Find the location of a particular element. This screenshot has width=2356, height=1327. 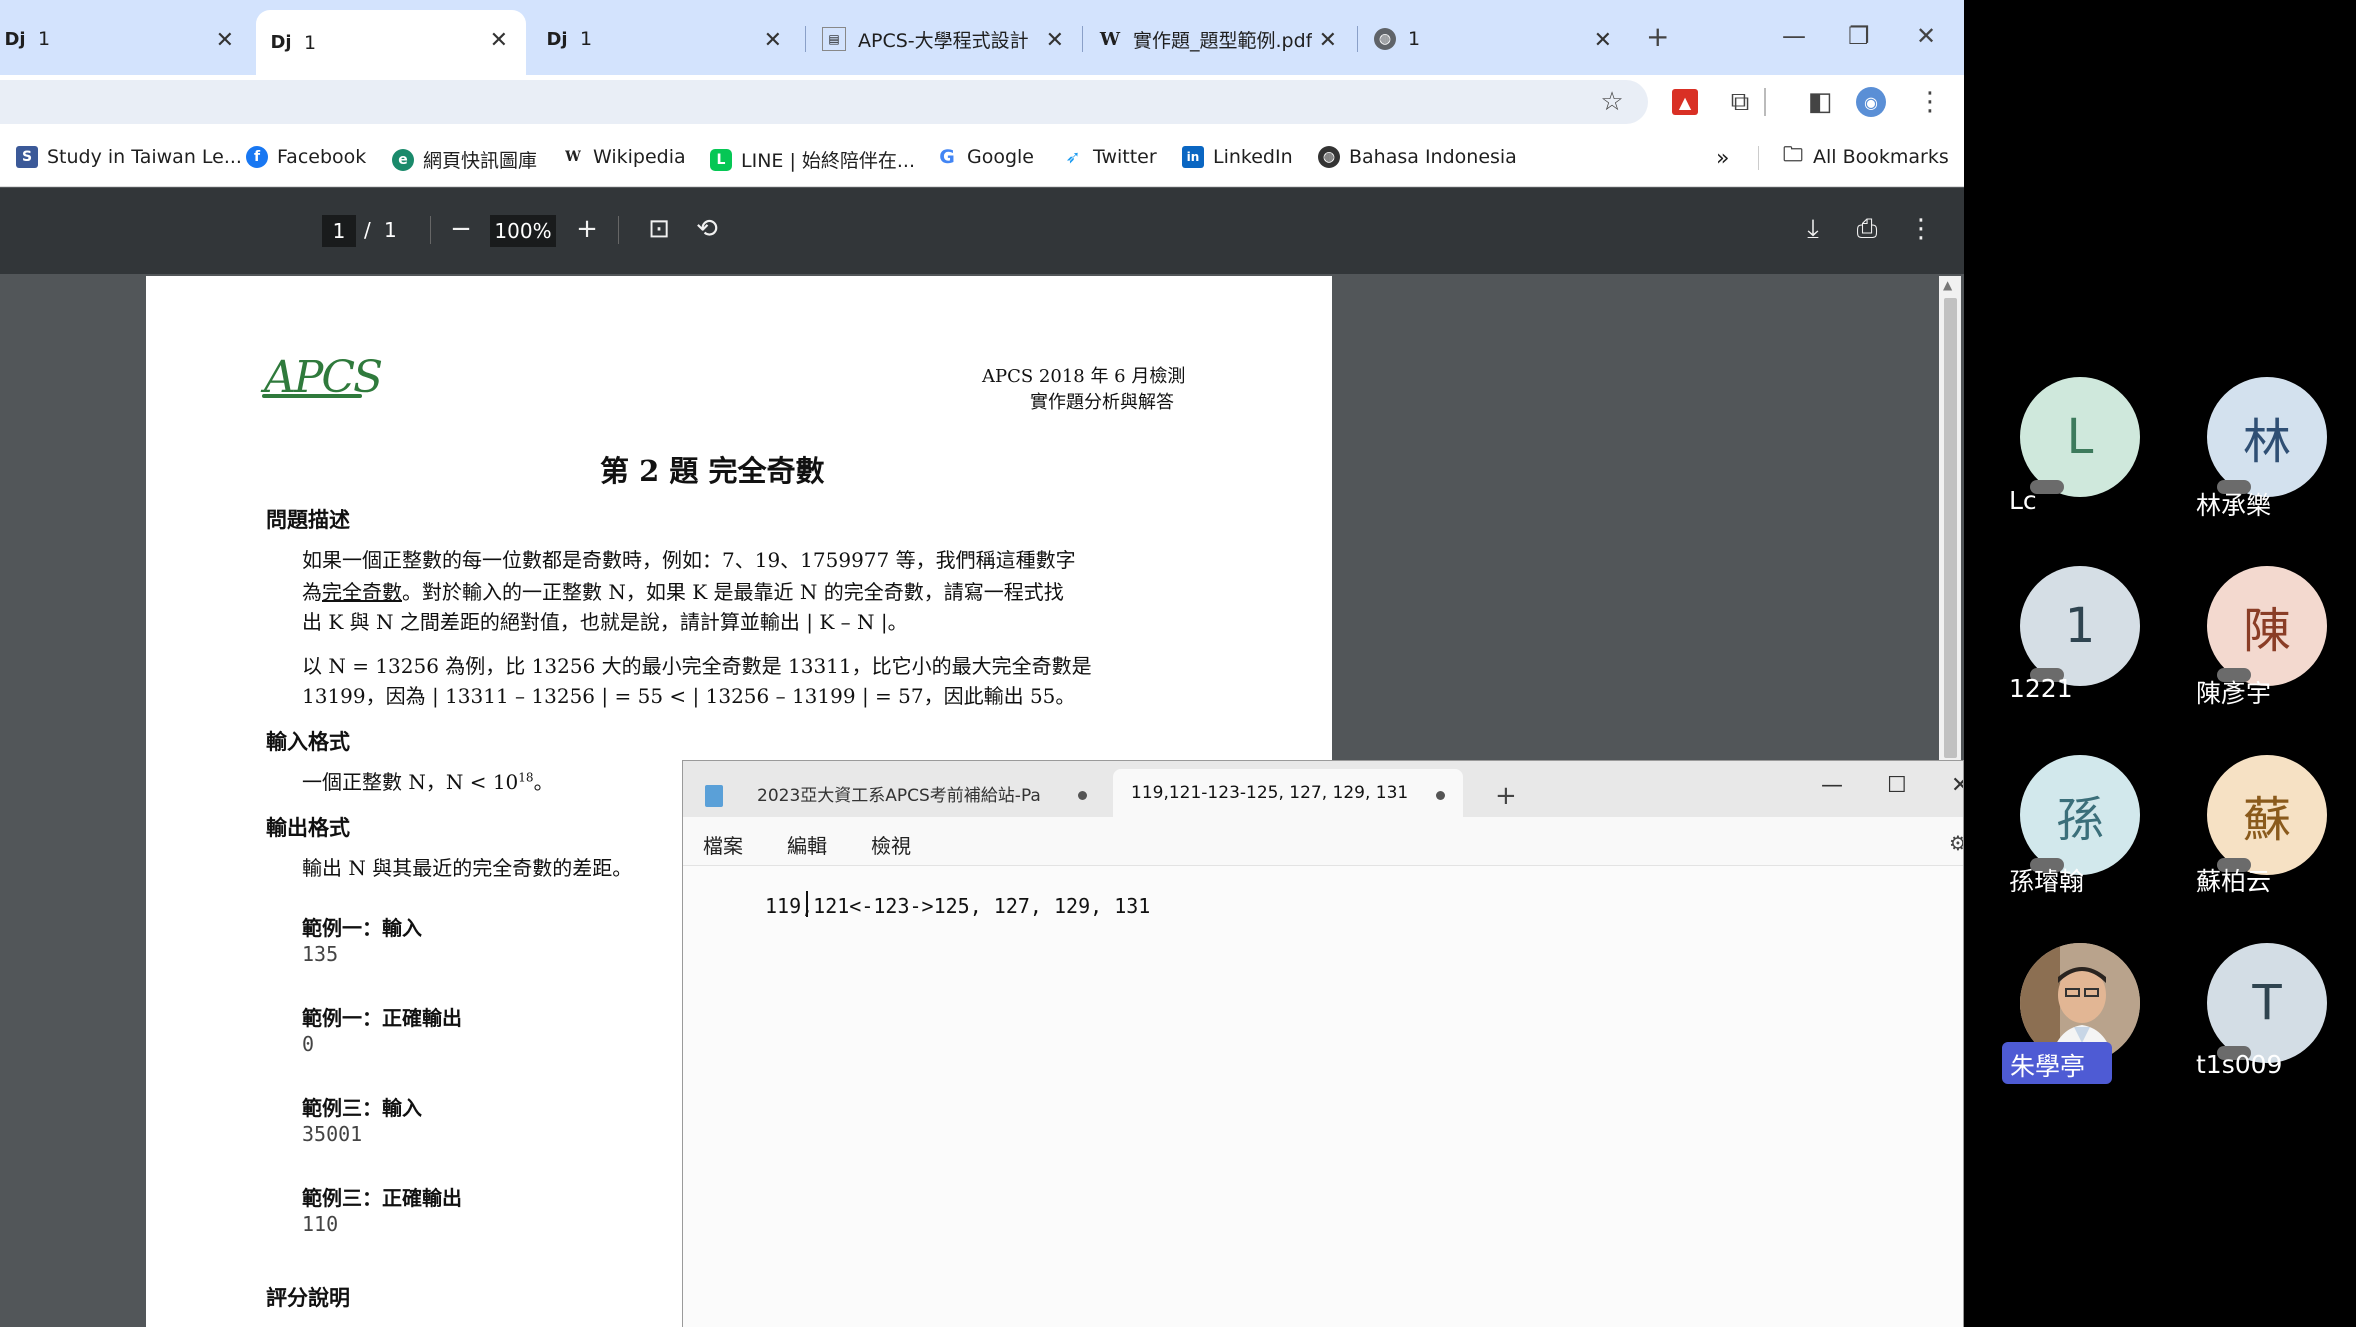

problem-text-line3: 出 K 與 N 之間差距的絕對值，也就是說，請計算並輸出 | K – N |。 is located at coordinates (605, 622).